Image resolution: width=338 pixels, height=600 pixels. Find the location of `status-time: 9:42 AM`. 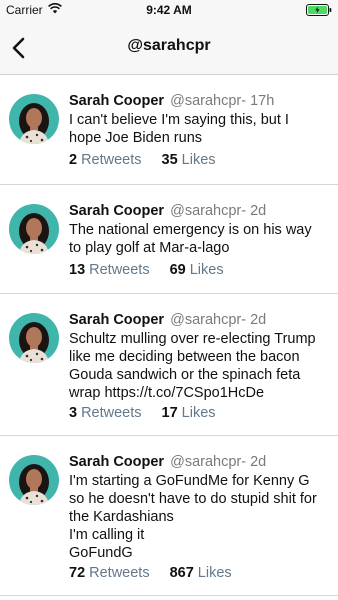

status-time: 9:42 AM is located at coordinates (169, 10).